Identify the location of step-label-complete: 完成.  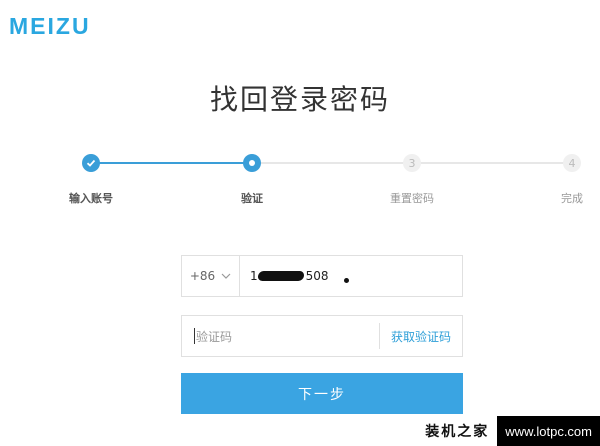
(572, 198).